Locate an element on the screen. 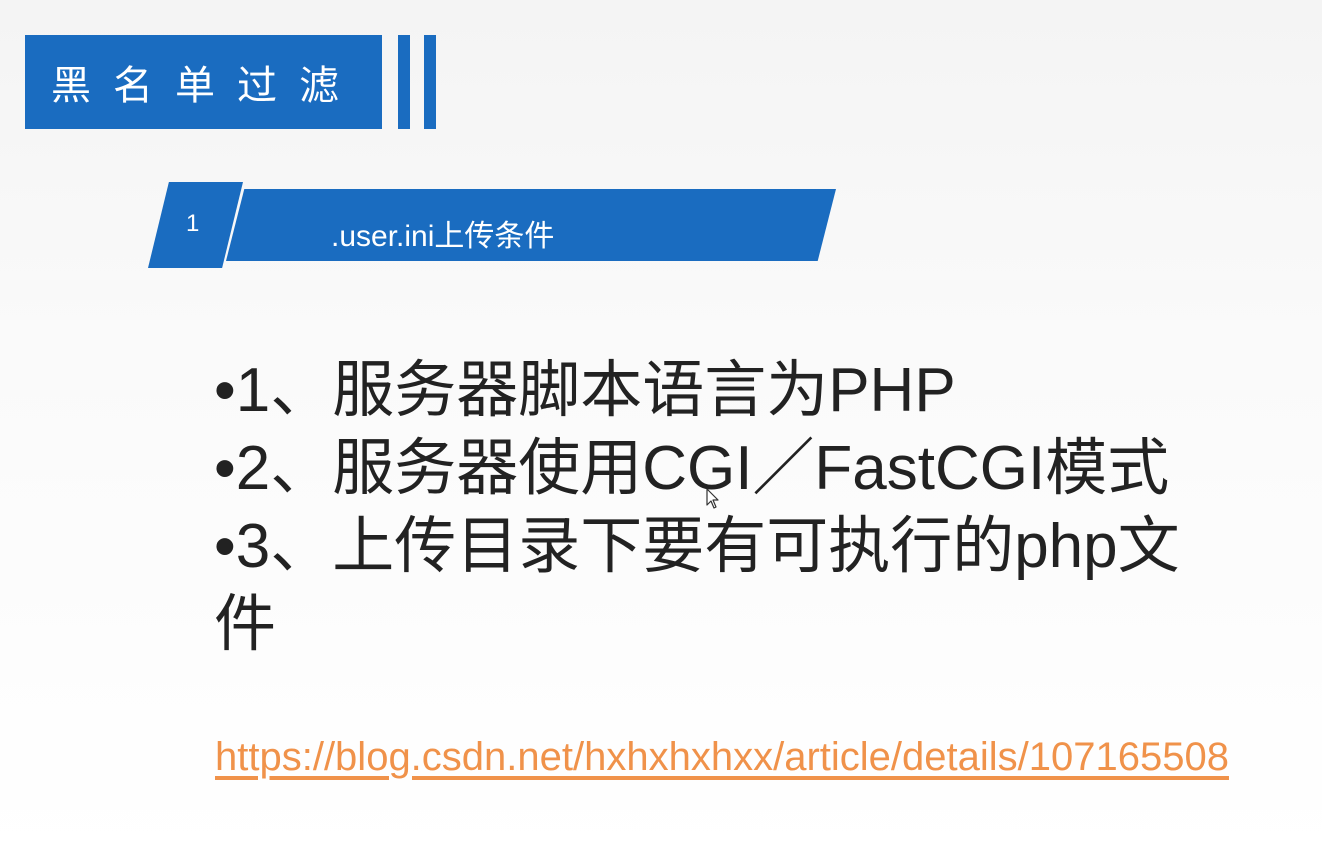 The image size is (1322, 860). title-banner: 黑名单过滤 is located at coordinates (203, 82).